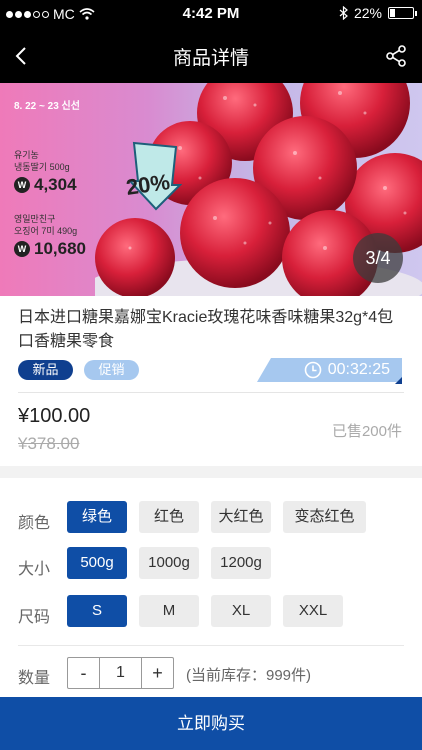 The height and width of the screenshot is (750, 422). What do you see at coordinates (313, 611) in the screenshot?
I see `dimension-option-xxl: XXL` at bounding box center [313, 611].